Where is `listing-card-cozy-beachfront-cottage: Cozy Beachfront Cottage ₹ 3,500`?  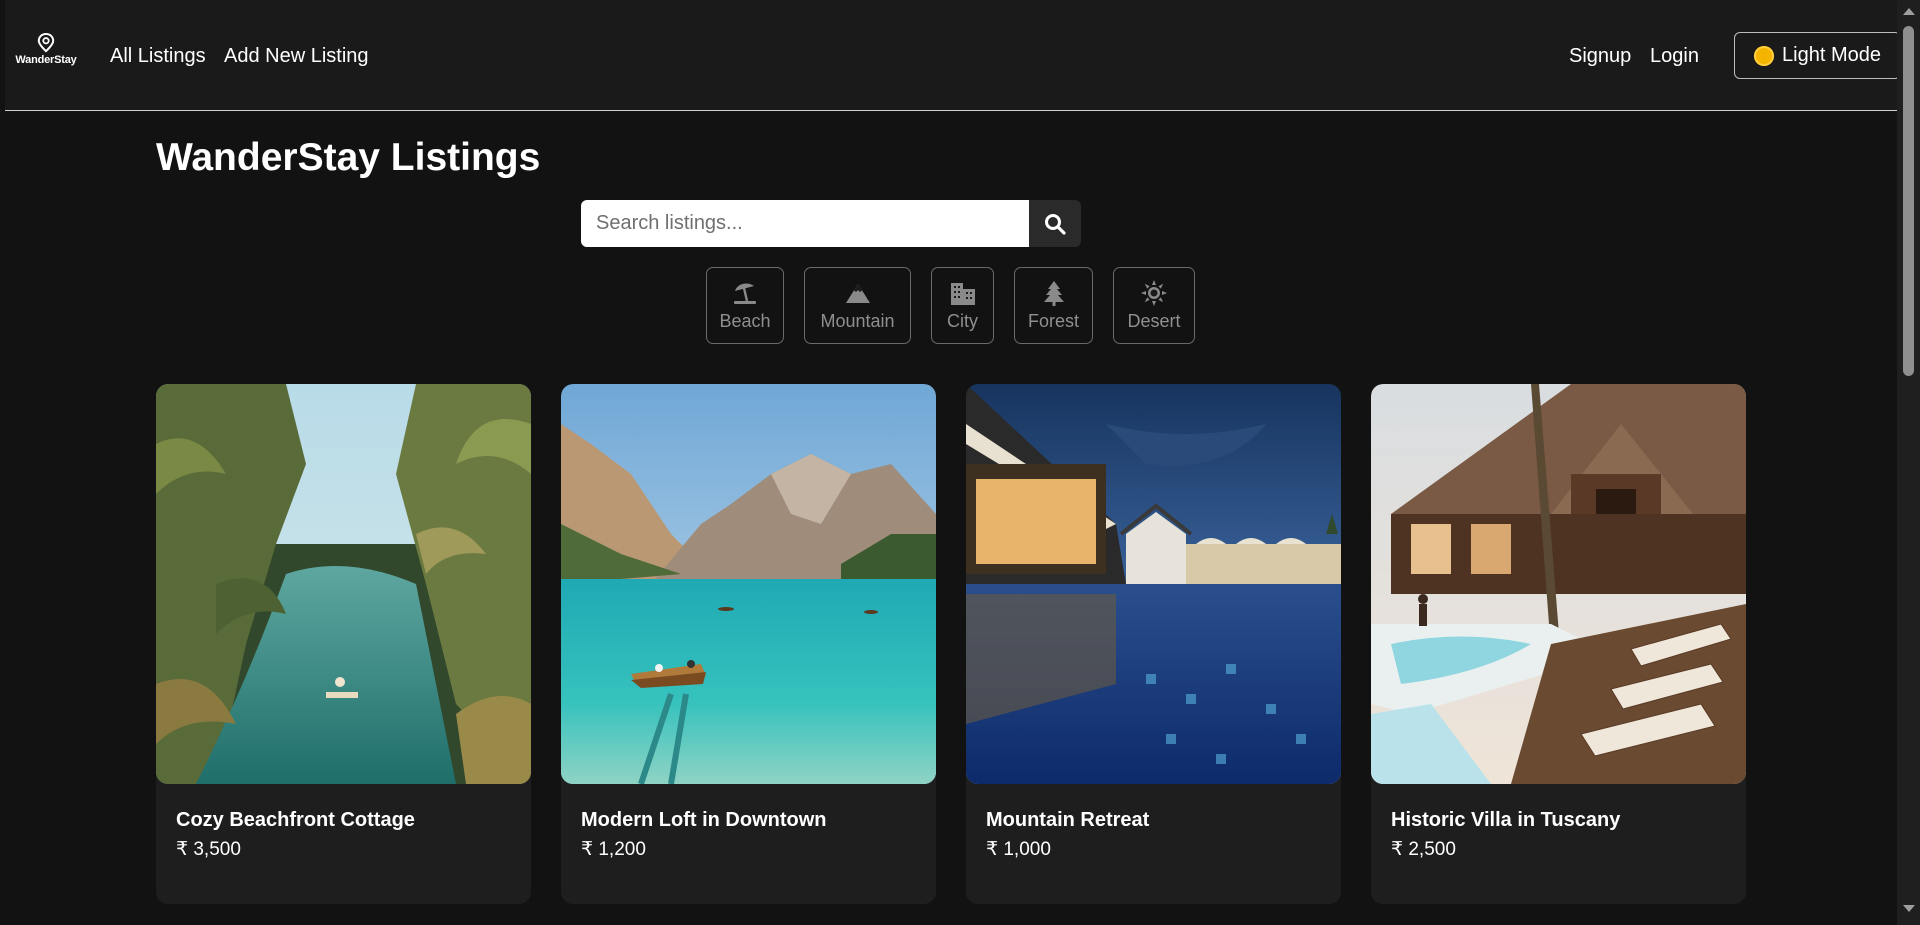 listing-card-cozy-beachfront-cottage: Cozy Beachfront Cottage ₹ 3,500 is located at coordinates (343, 644).